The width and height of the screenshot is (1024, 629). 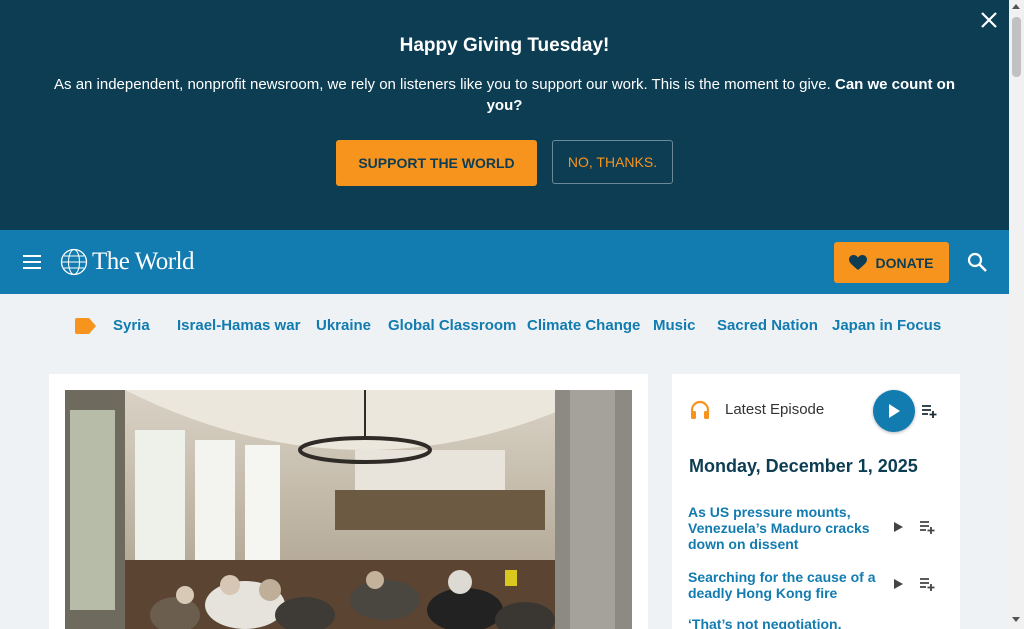 What do you see at coordinates (1016, 47) in the screenshot?
I see `scroll-thumb` at bounding box center [1016, 47].